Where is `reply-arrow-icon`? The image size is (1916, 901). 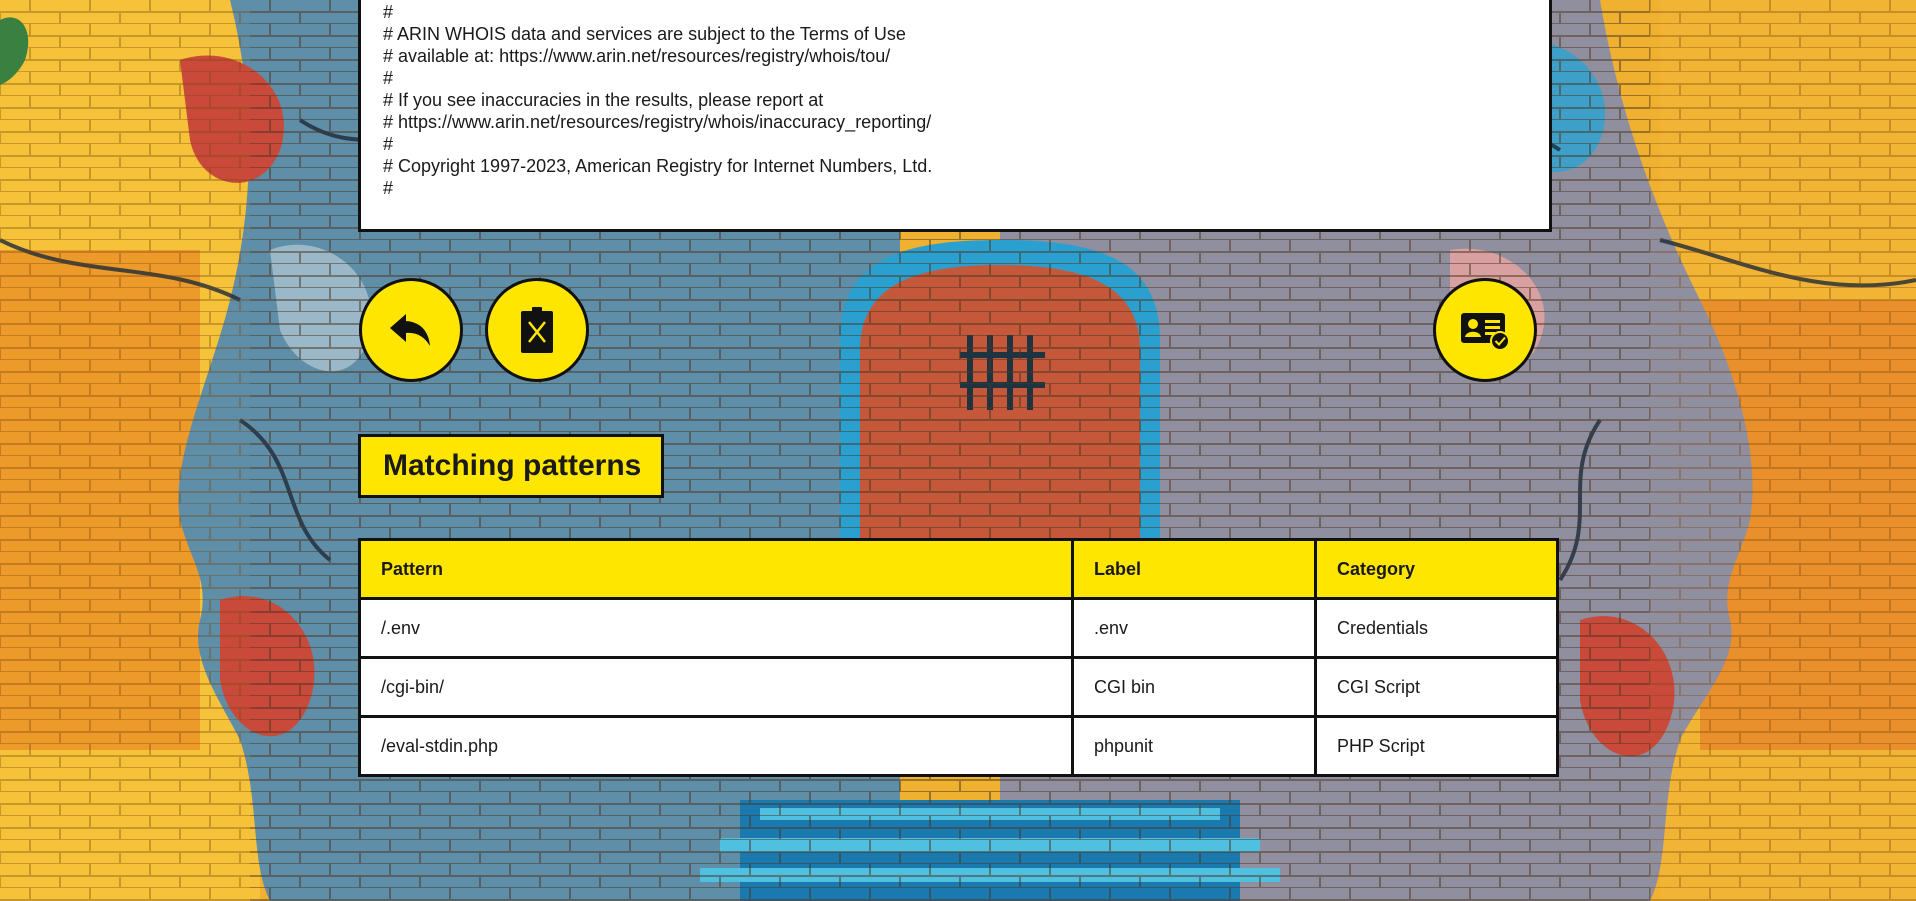
reply-arrow-icon is located at coordinates (410, 330).